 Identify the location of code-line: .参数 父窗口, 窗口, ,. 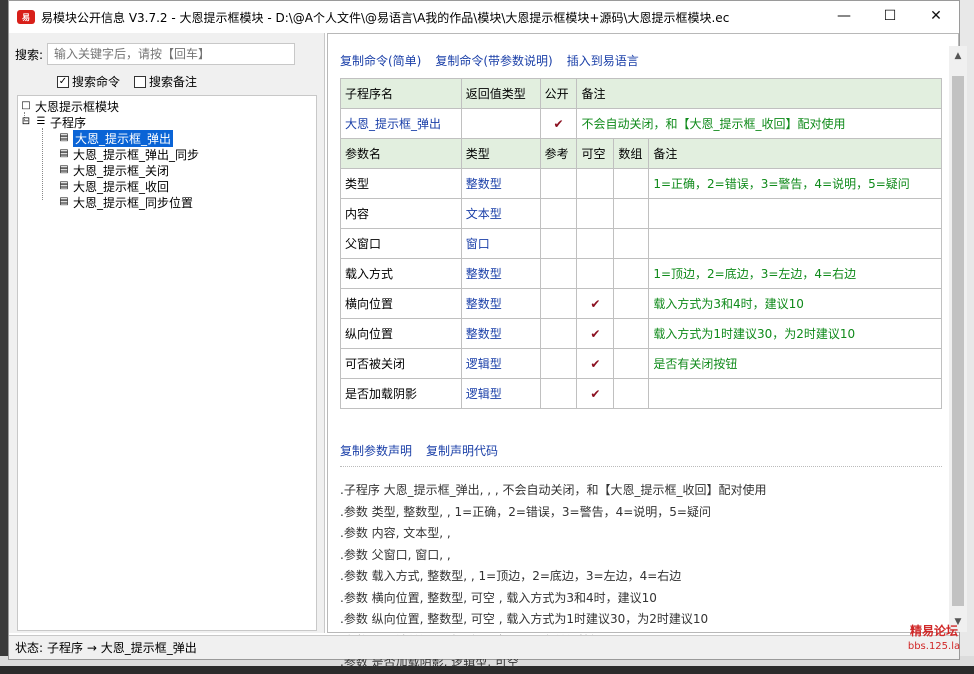
(395, 554).